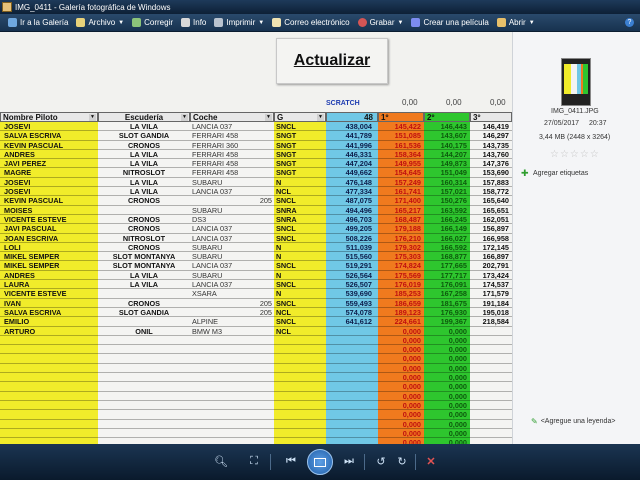  Describe the element at coordinates (447, 415) in the screenshot. I see `cell-round-2: 0,000` at that location.